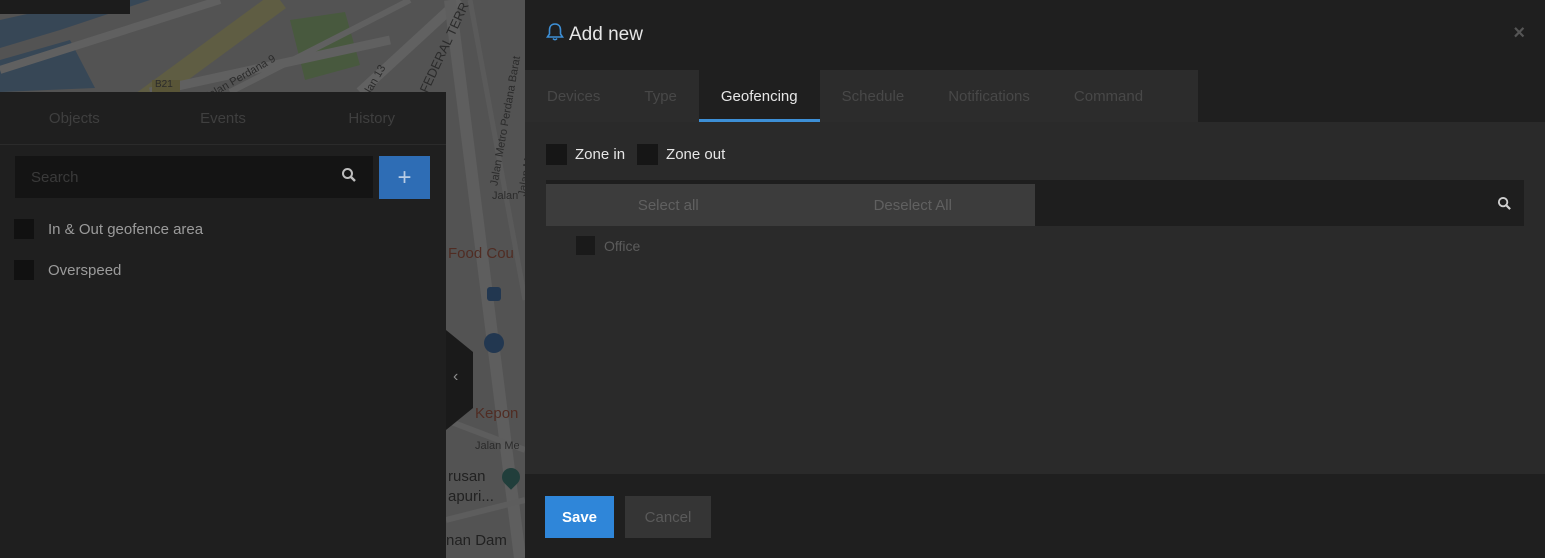  Describe the element at coordinates (556, 154) in the screenshot. I see `zone-in-checkbox` at that location.